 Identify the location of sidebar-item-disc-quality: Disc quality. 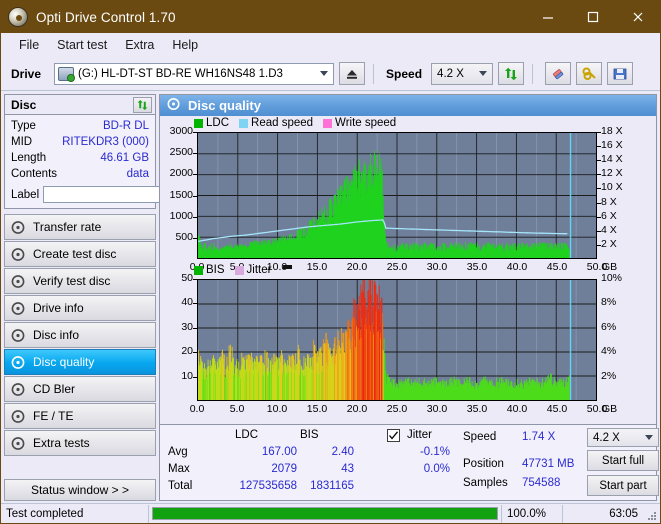
(80, 362).